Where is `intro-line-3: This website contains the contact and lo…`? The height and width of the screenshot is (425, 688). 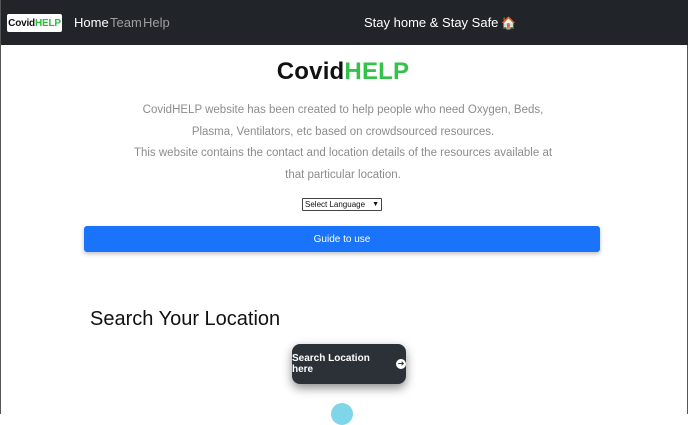 intro-line-3: This website contains the contact and lo… is located at coordinates (343, 153).